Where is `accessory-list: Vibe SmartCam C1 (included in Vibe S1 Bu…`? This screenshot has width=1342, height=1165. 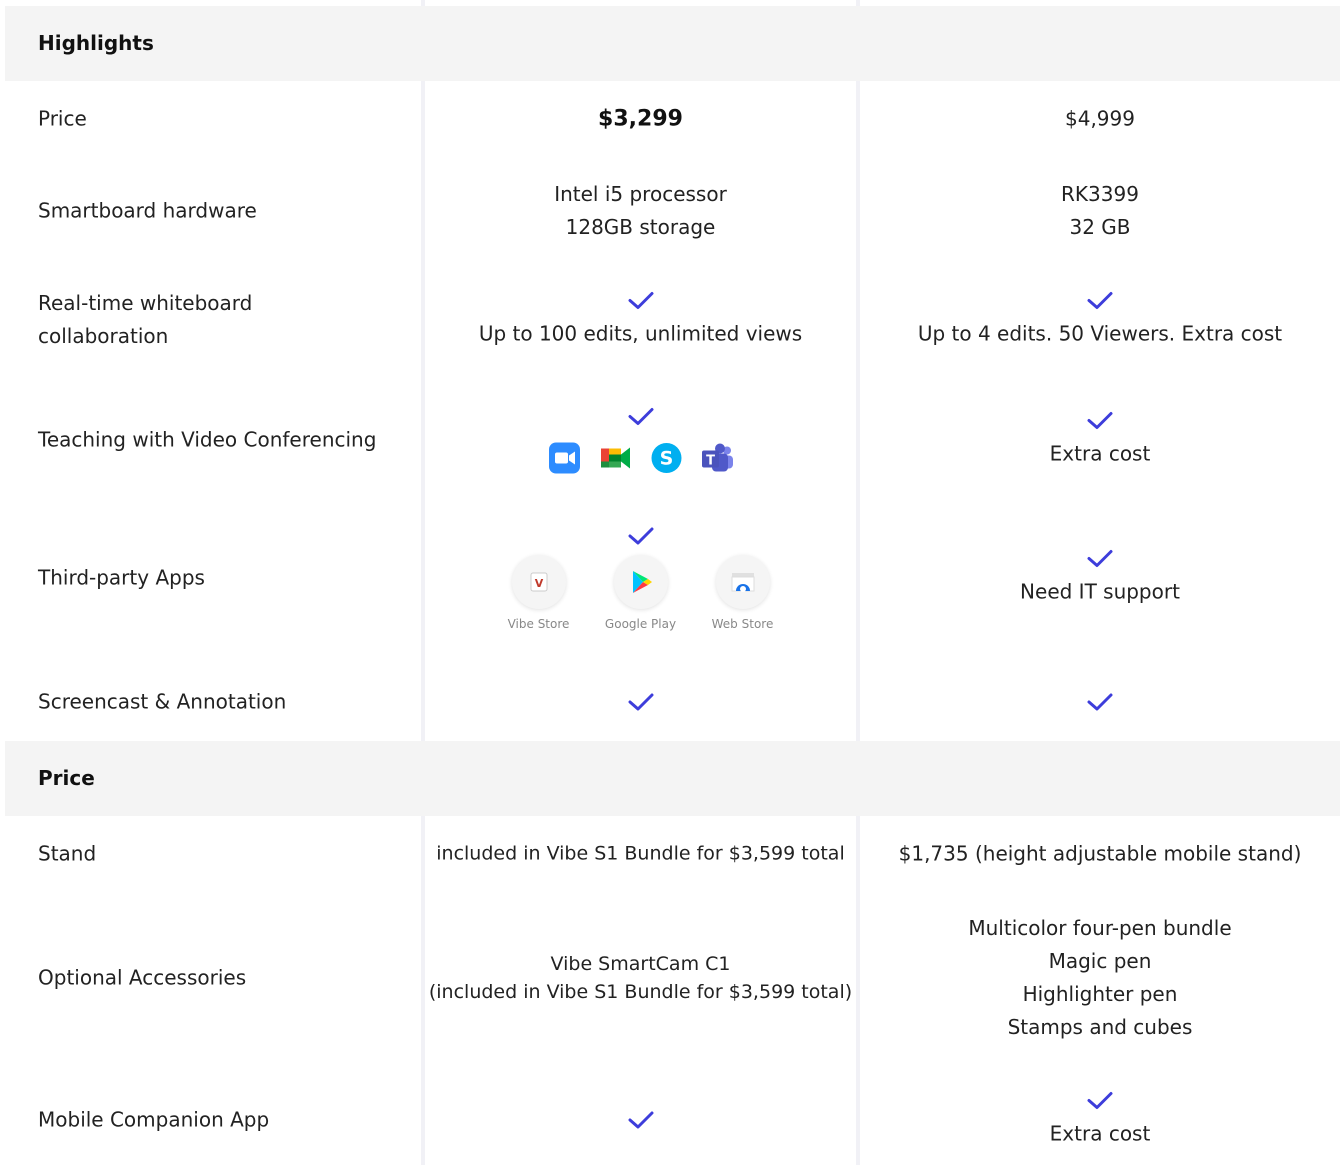
accessory-list: Vibe SmartCam C1 (included in Vibe S1 Bu… is located at coordinates (640, 978).